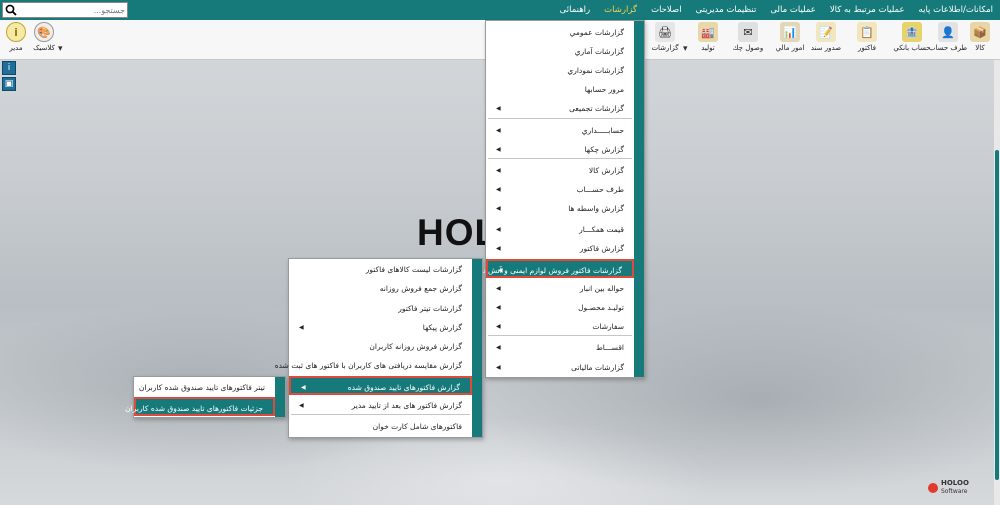  I want to click on menu-item: گزارش واسطه ها ◀, so click(560, 208).